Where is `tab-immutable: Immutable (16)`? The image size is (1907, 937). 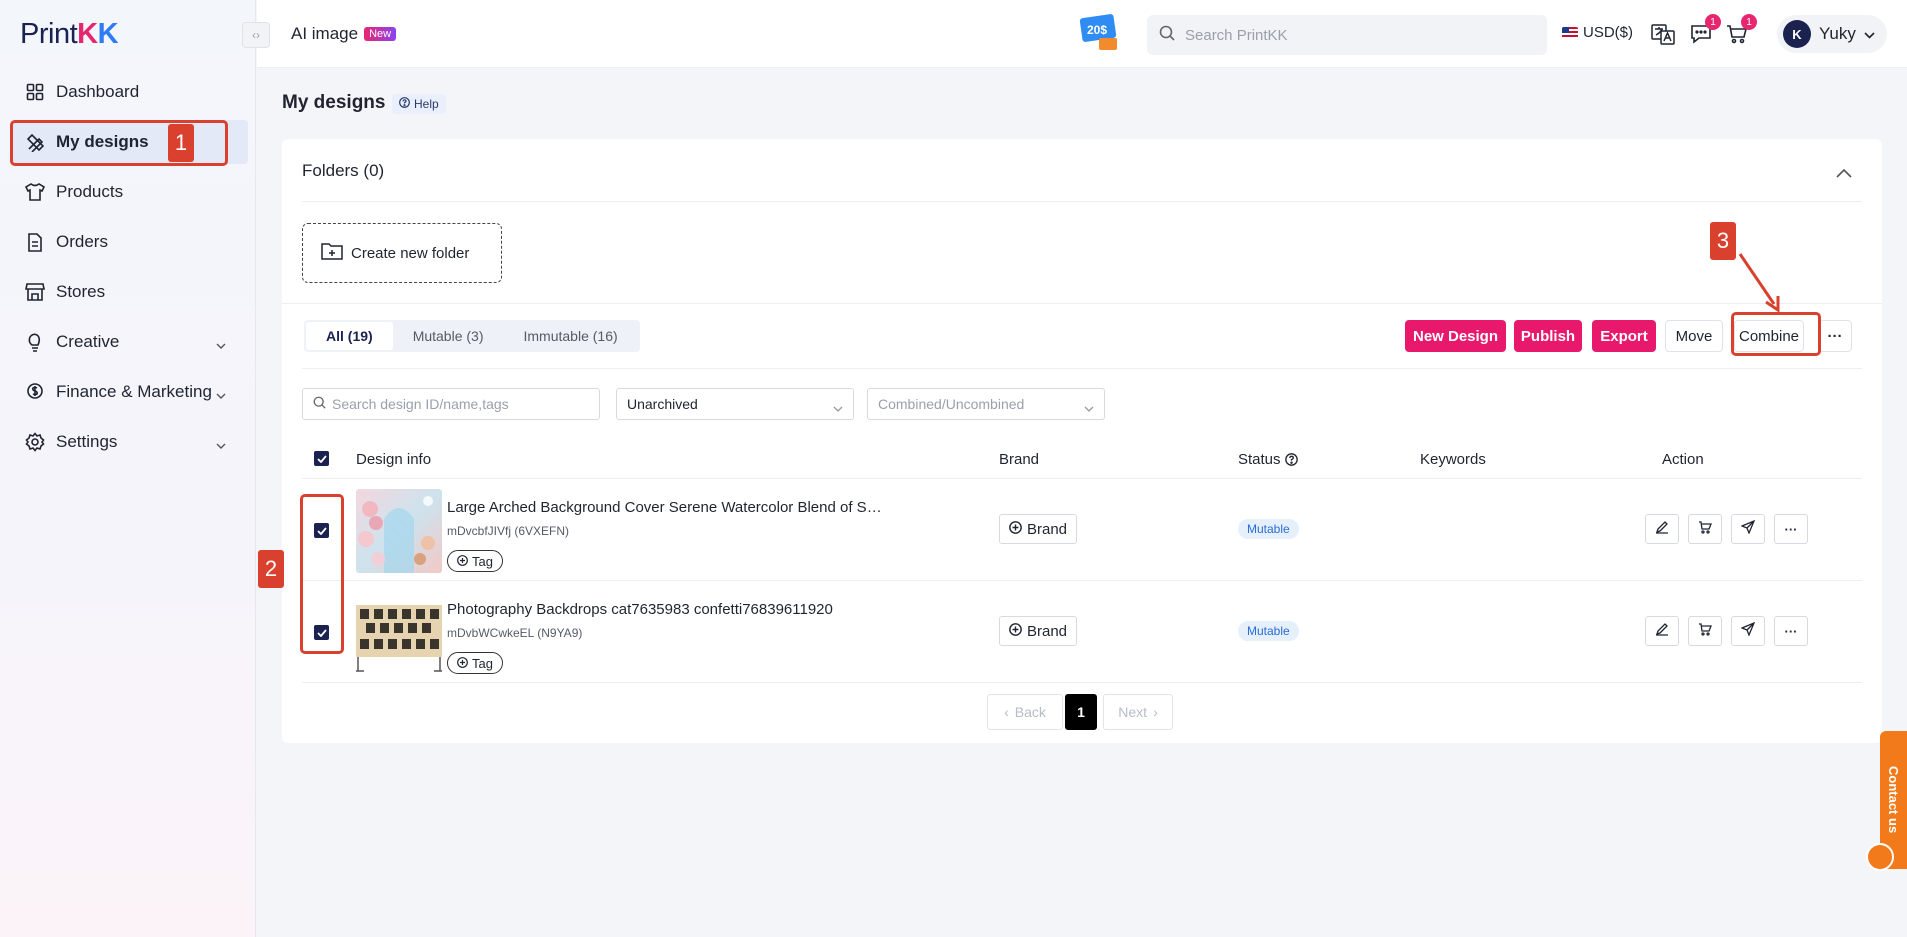
tab-immutable: Immutable (16) is located at coordinates (571, 336).